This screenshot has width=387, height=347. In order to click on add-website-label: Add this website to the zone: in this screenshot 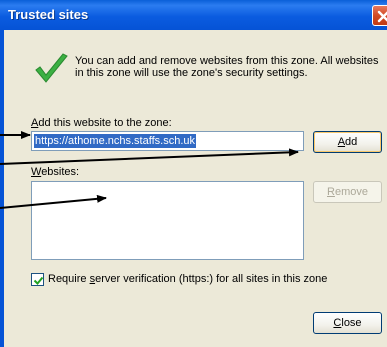, I will do `click(101, 123)`.